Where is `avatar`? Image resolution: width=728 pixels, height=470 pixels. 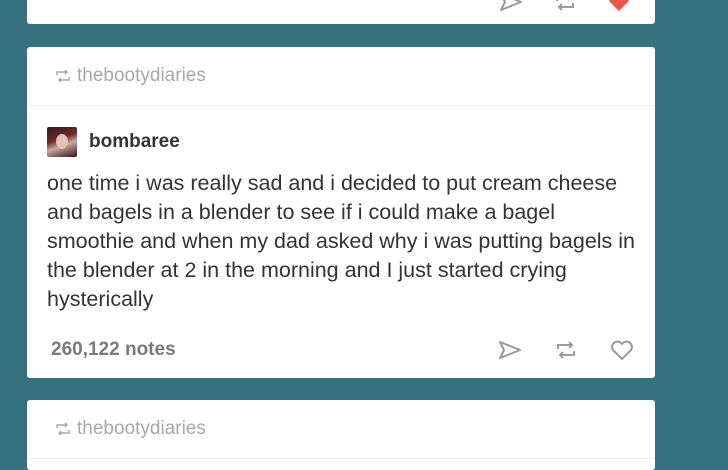 avatar is located at coordinates (62, 142).